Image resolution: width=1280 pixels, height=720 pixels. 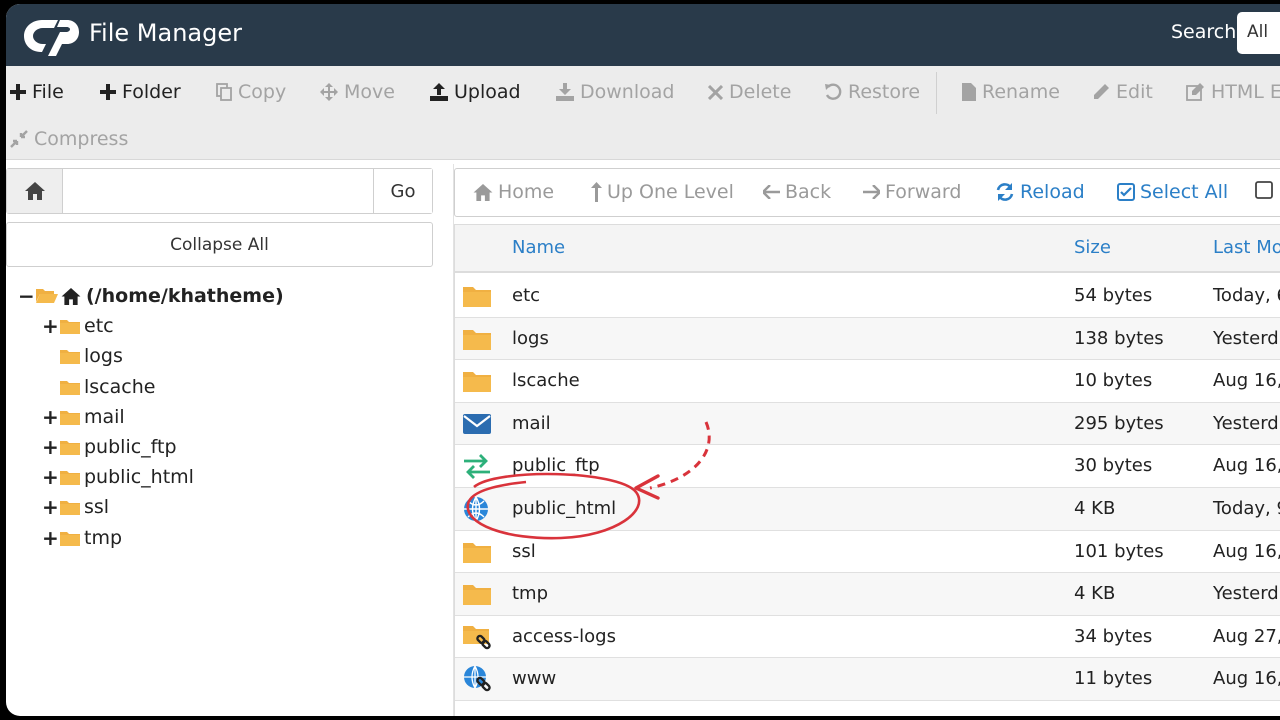 I want to click on move-button: Move, so click(x=357, y=92).